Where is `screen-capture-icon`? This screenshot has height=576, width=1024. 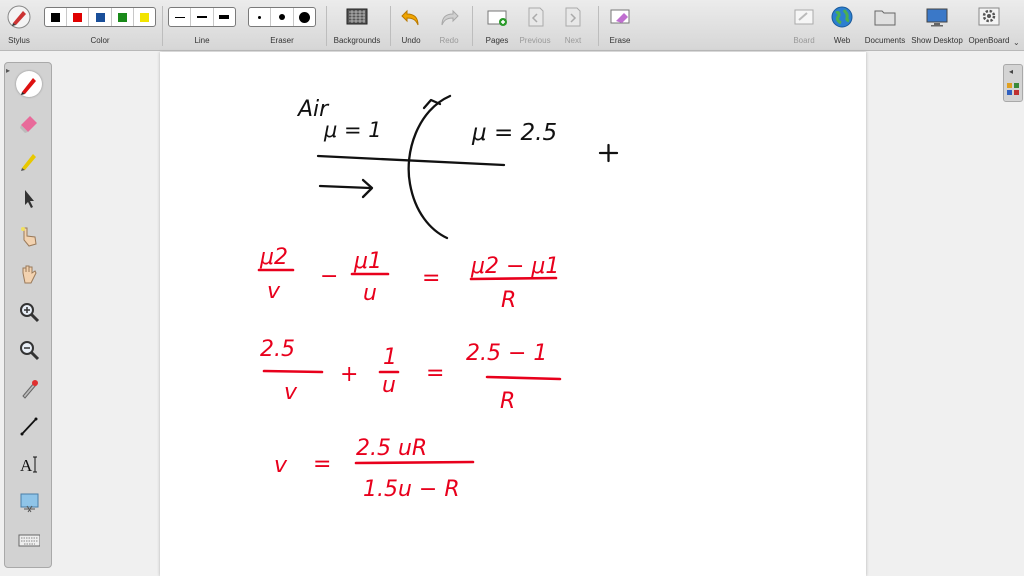
screen-capture-icon is located at coordinates (29, 503).